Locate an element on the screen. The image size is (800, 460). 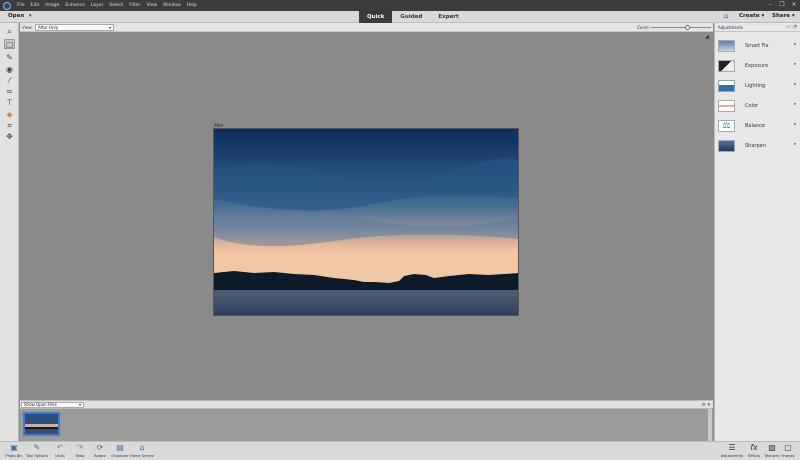
bin-thumbnail-svg is located at coordinates (41, 424).